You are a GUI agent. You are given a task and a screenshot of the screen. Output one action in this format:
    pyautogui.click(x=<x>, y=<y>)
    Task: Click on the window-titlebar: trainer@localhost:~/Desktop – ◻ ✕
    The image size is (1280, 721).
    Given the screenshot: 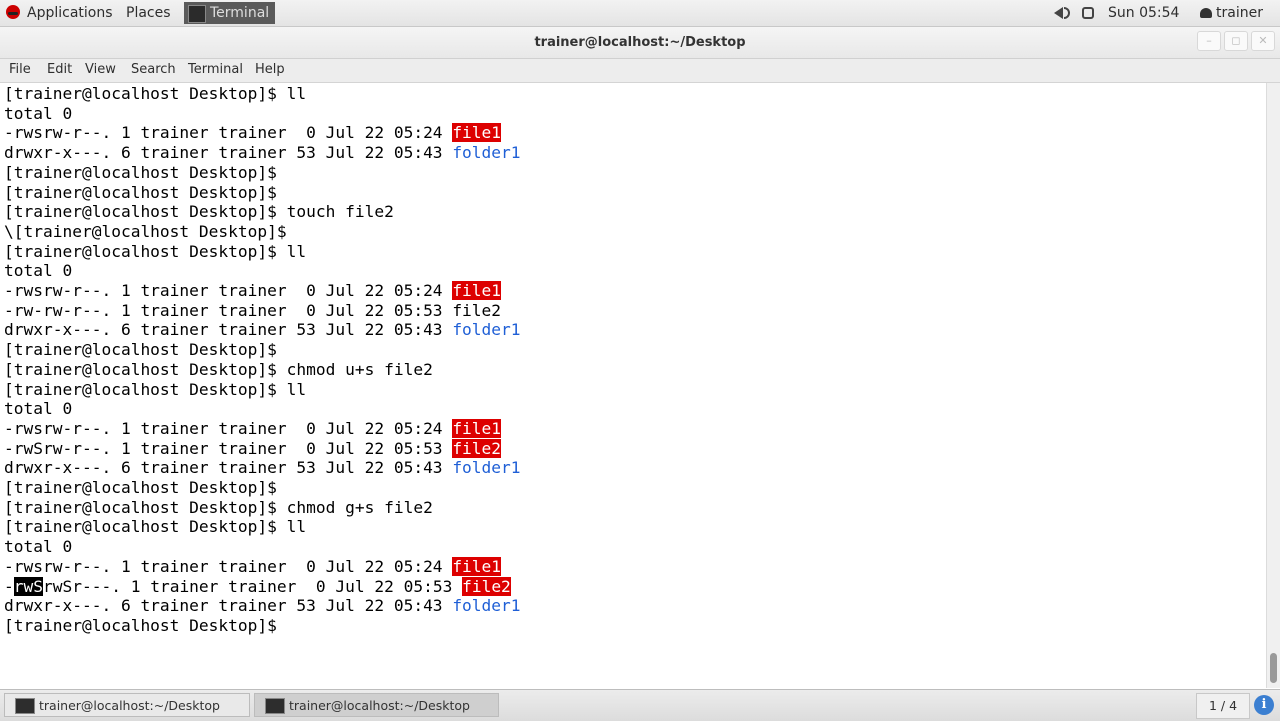 What is the action you would take?
    pyautogui.click(x=640, y=43)
    